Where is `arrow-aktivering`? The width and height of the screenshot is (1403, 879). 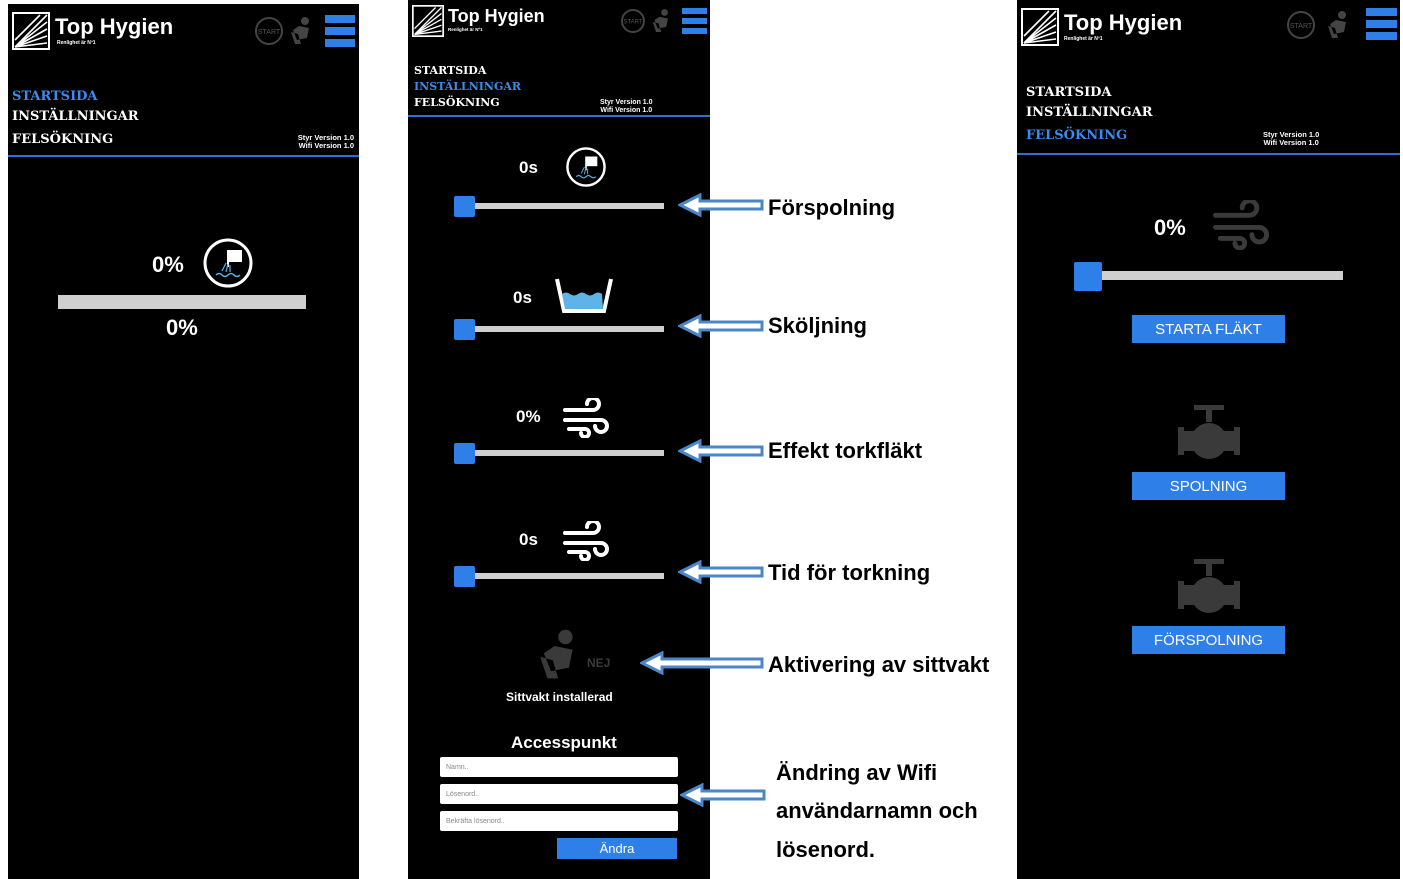 arrow-aktivering is located at coordinates (702, 663).